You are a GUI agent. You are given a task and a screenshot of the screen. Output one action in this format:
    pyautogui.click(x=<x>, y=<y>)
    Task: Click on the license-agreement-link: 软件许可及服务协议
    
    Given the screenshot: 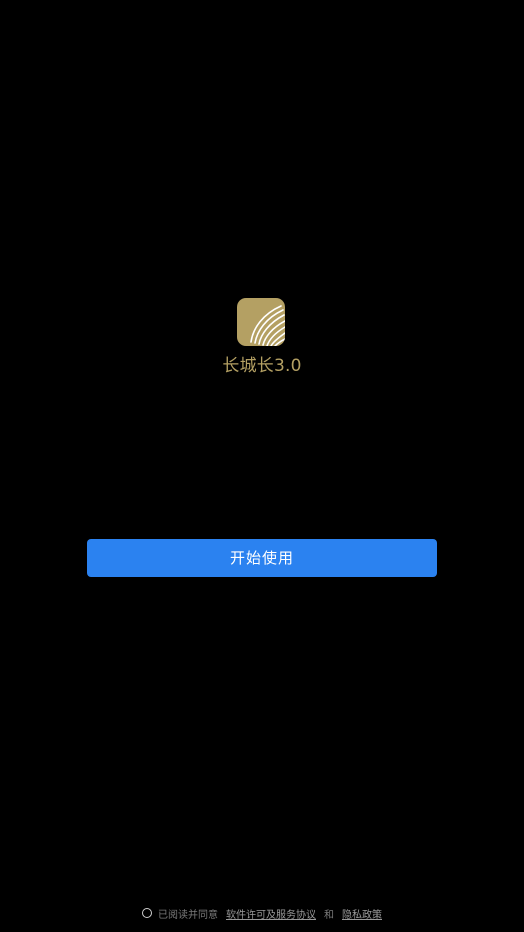 What is the action you would take?
    pyautogui.click(x=271, y=913)
    